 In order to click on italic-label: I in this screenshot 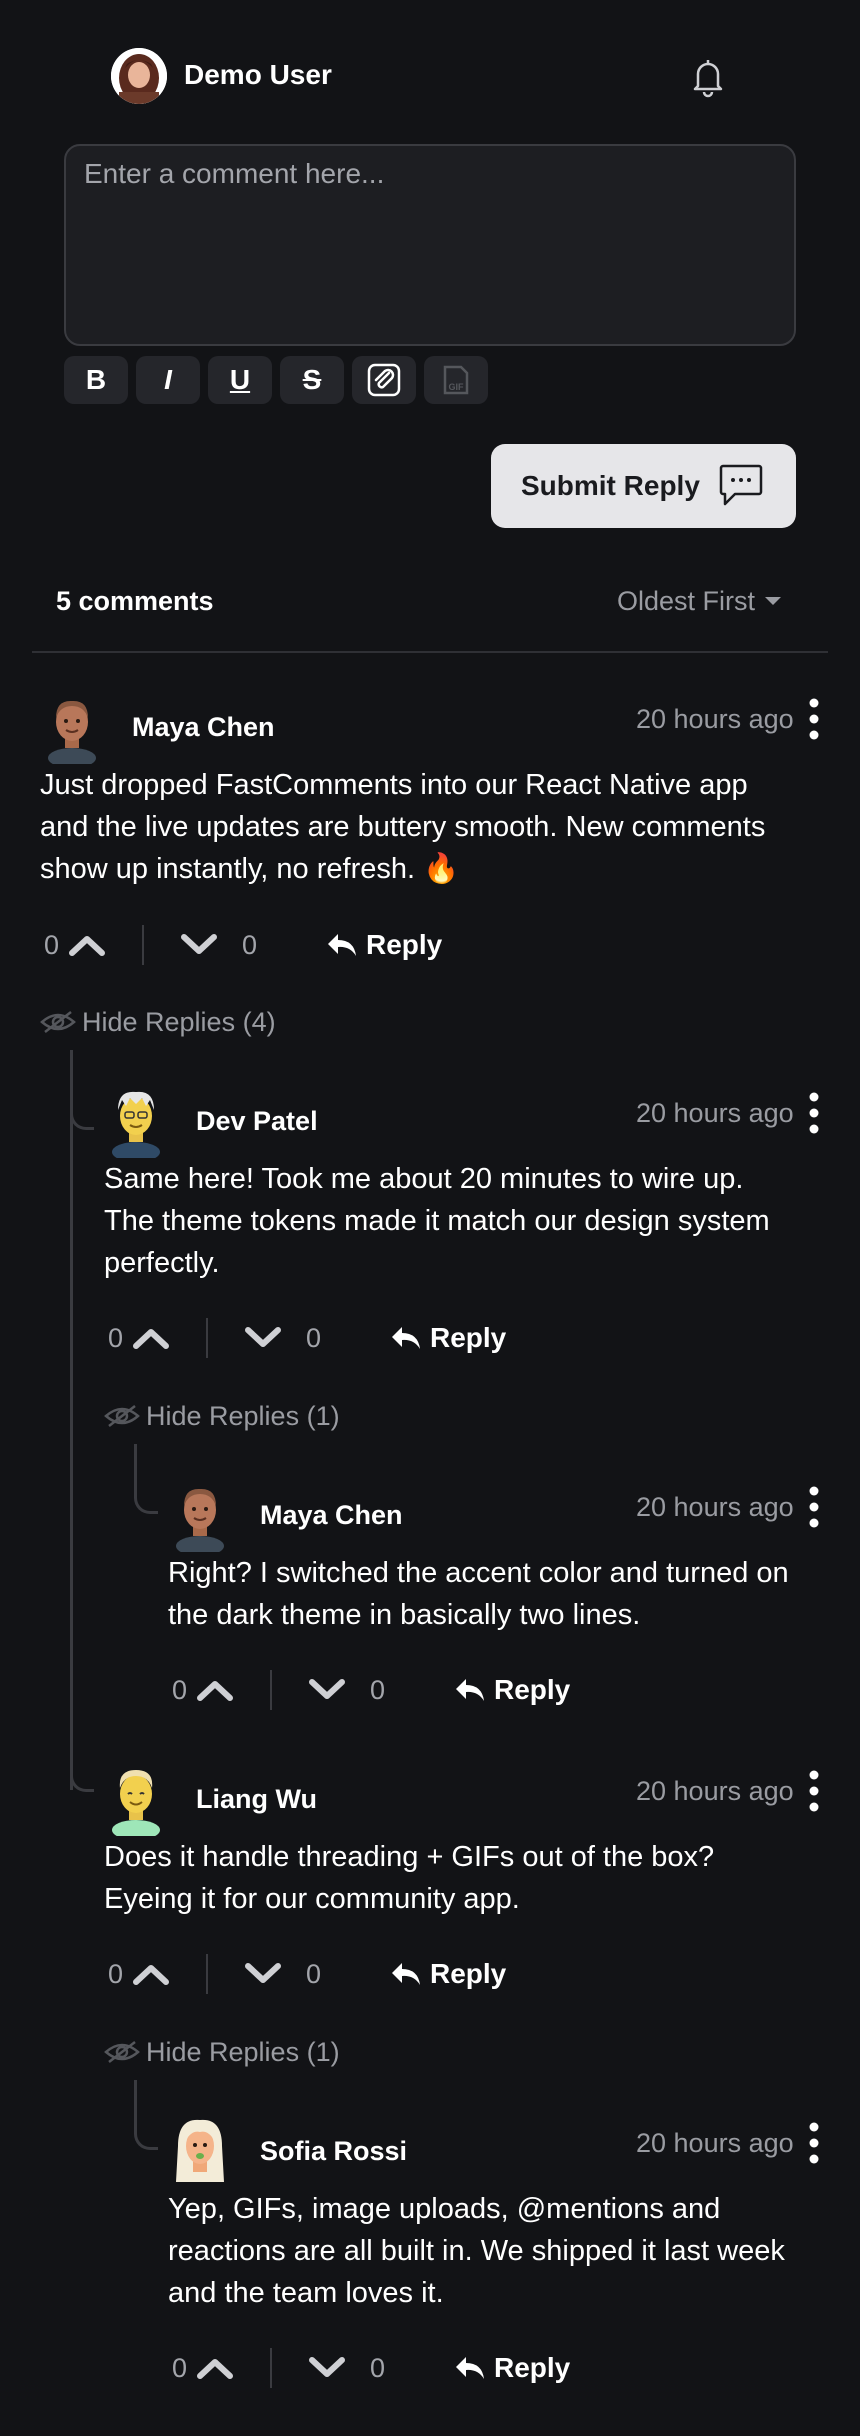, I will do `click(168, 379)`.